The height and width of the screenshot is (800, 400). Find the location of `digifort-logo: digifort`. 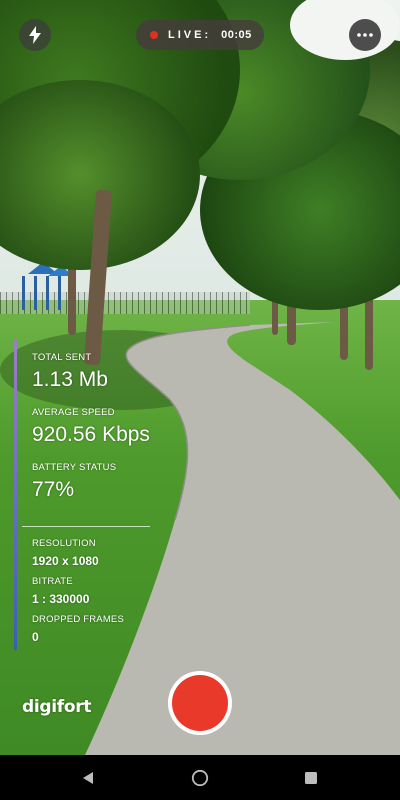

digifort-logo: digifort is located at coordinates (57, 707).